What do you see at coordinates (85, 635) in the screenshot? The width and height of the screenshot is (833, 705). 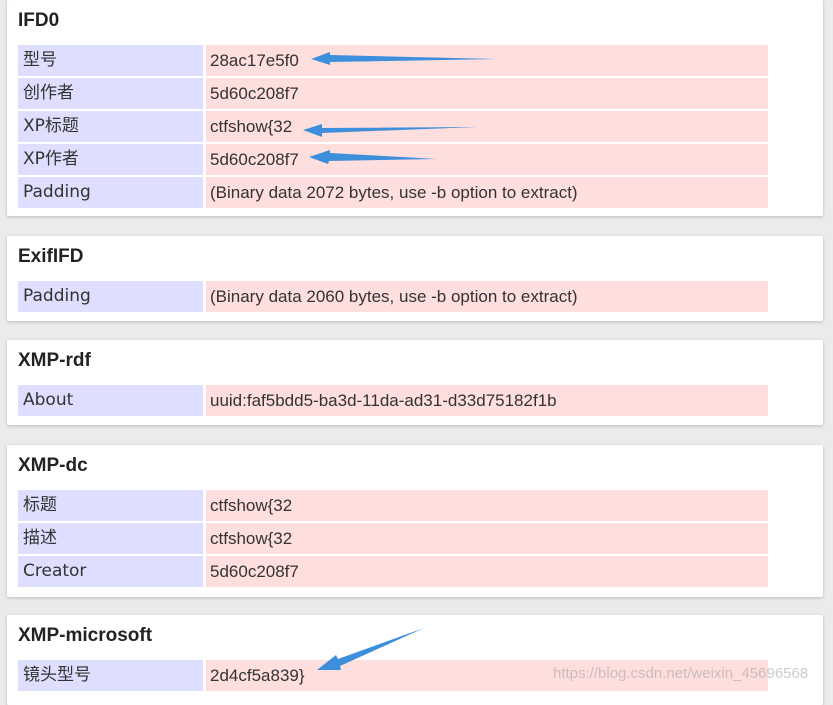 I see `section-title: XMP-microsoft` at bounding box center [85, 635].